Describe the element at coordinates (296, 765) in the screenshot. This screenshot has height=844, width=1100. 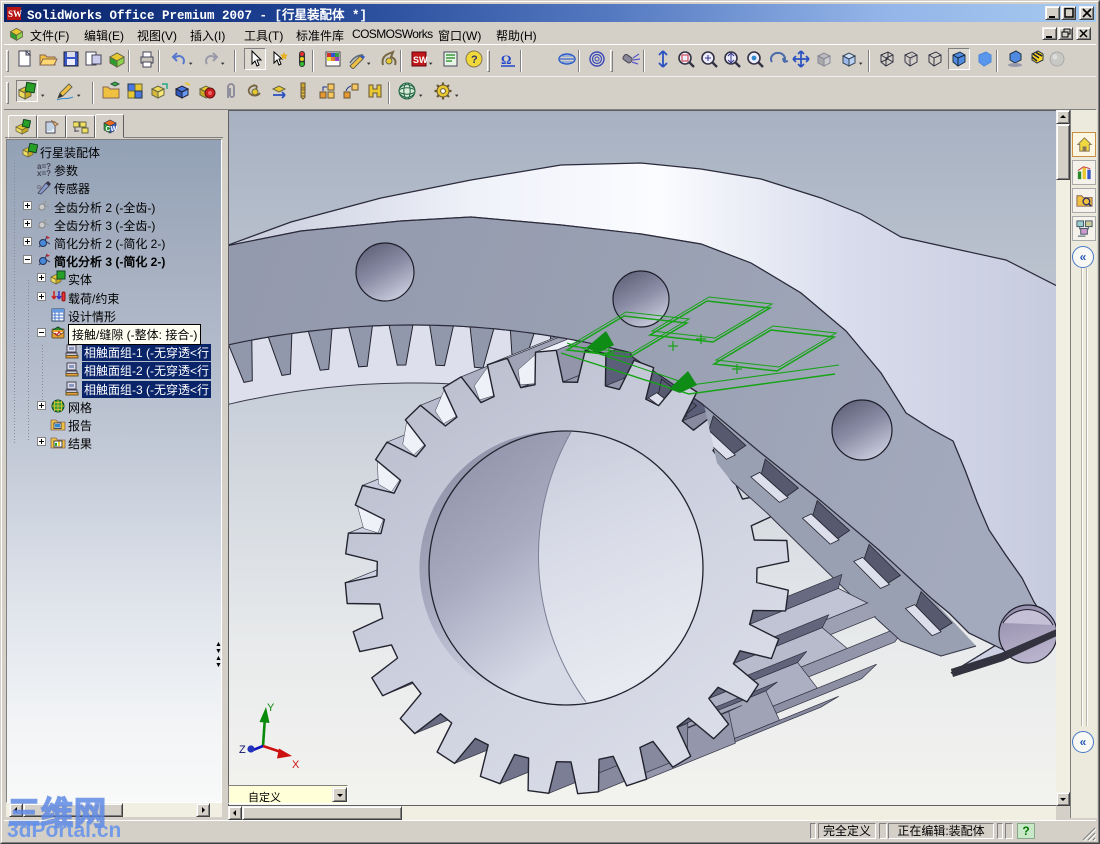
I see `svg-text: X` at that location.